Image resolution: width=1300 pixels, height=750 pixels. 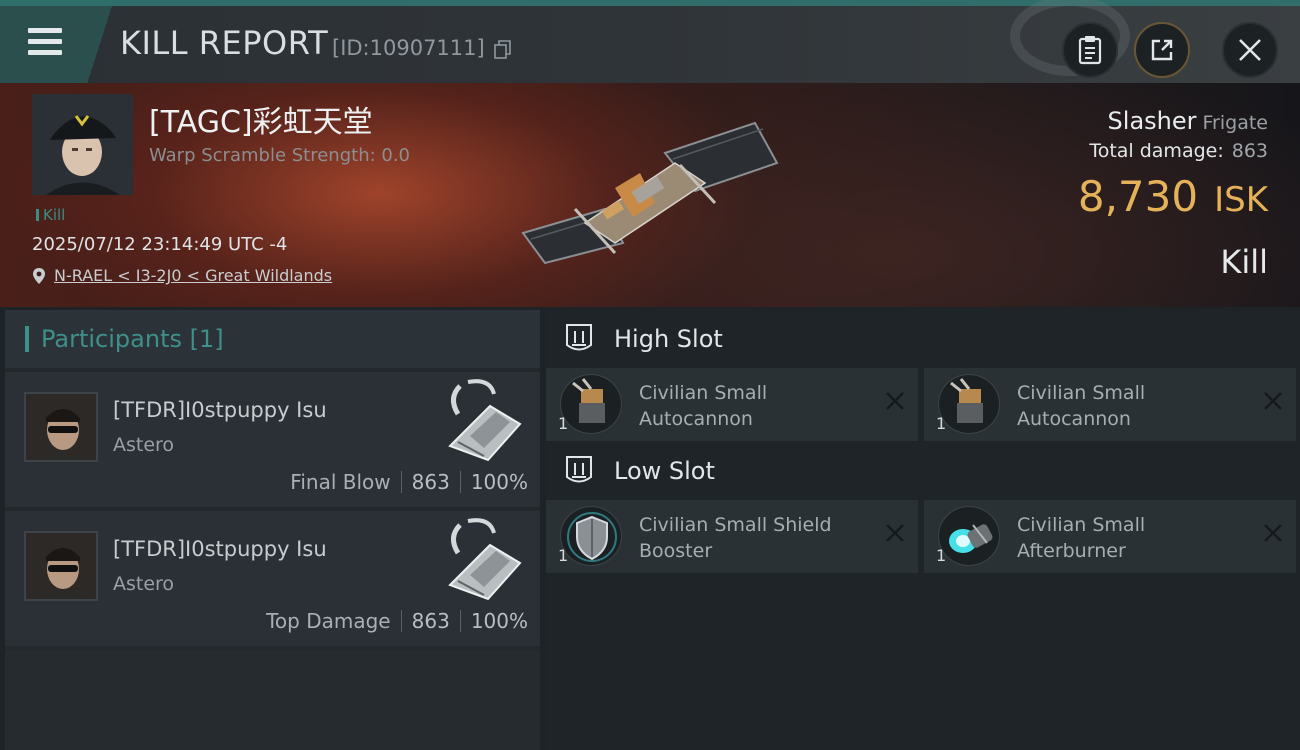 What do you see at coordinates (1081, 538) in the screenshot?
I see `module-name: Civilian Small Afterburner` at bounding box center [1081, 538].